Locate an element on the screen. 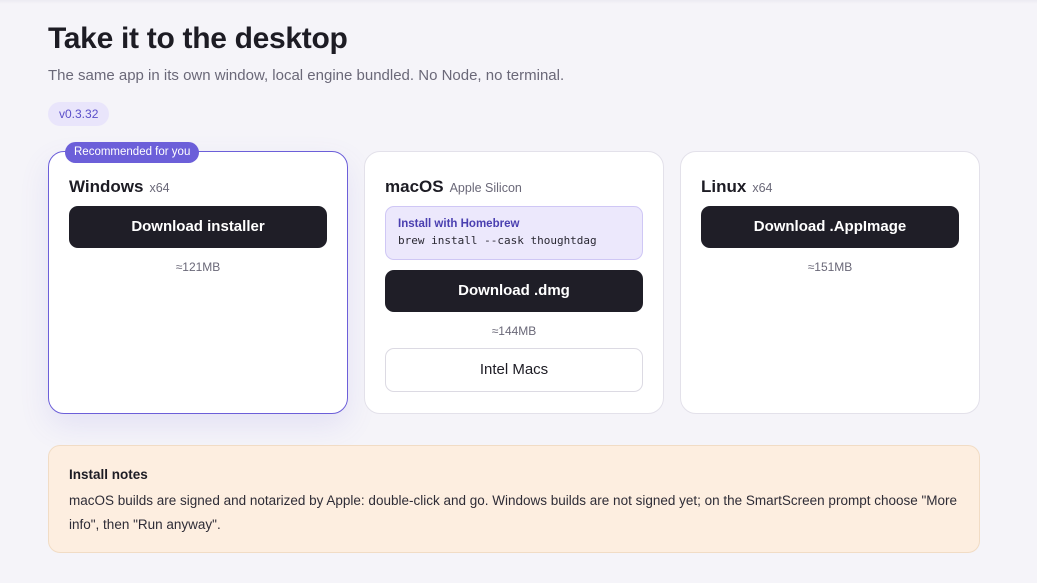  file-size-linux: ≈151MB is located at coordinates (830, 267).